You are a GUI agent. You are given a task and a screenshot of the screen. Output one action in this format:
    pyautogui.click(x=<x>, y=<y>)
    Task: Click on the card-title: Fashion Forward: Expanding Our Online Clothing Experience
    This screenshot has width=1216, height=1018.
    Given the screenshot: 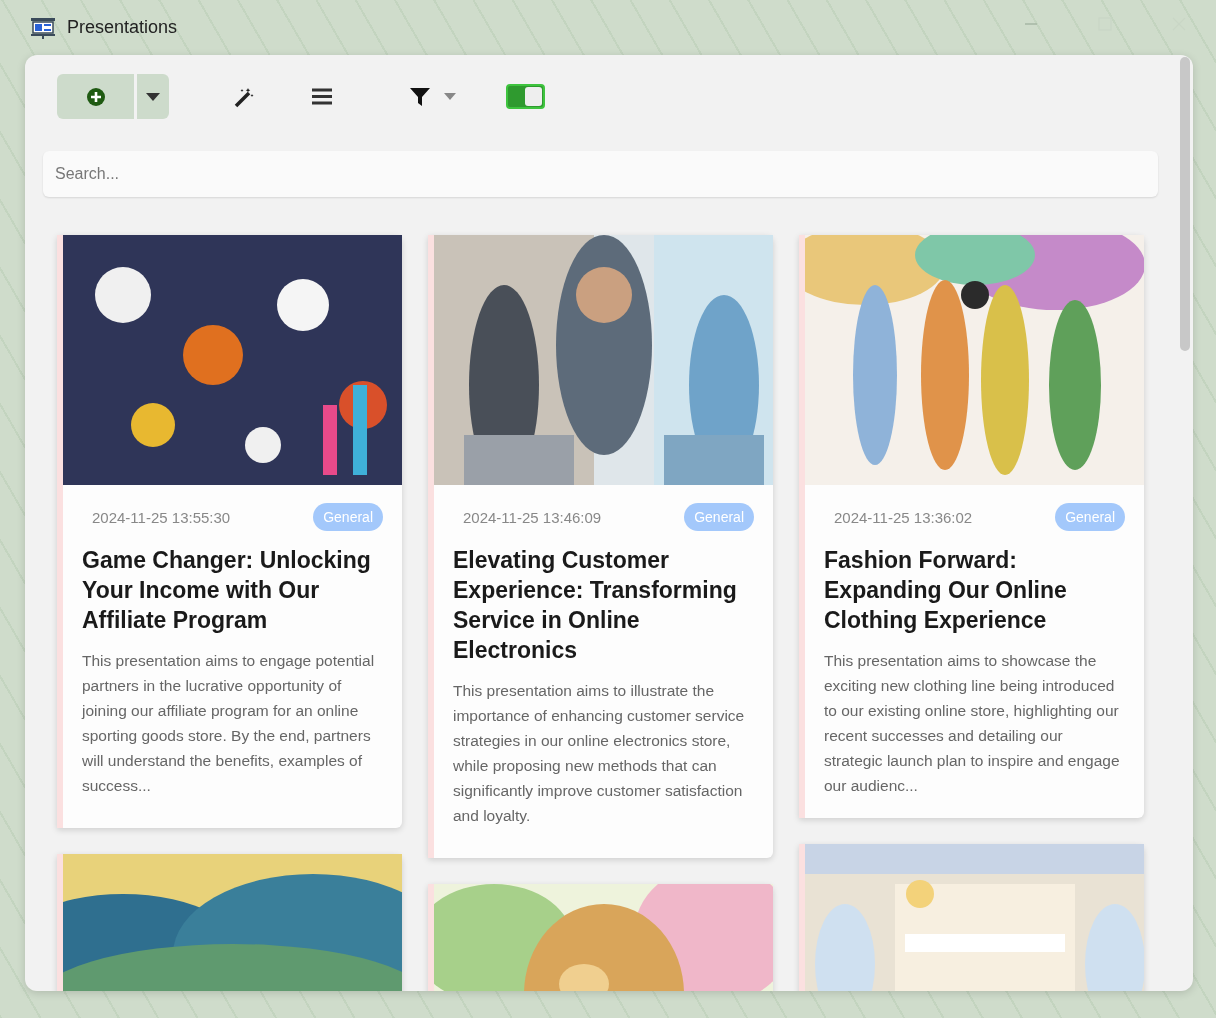 What is the action you would take?
    pyautogui.click(x=946, y=590)
    